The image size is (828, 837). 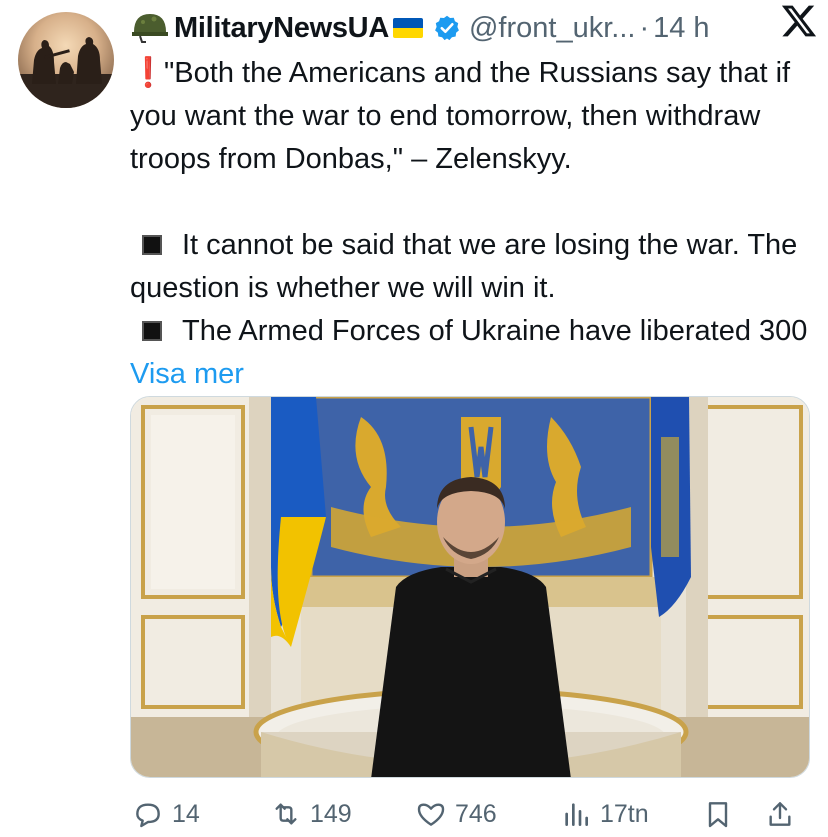 What do you see at coordinates (166, 814) in the screenshot?
I see `reply-button: 14` at bounding box center [166, 814].